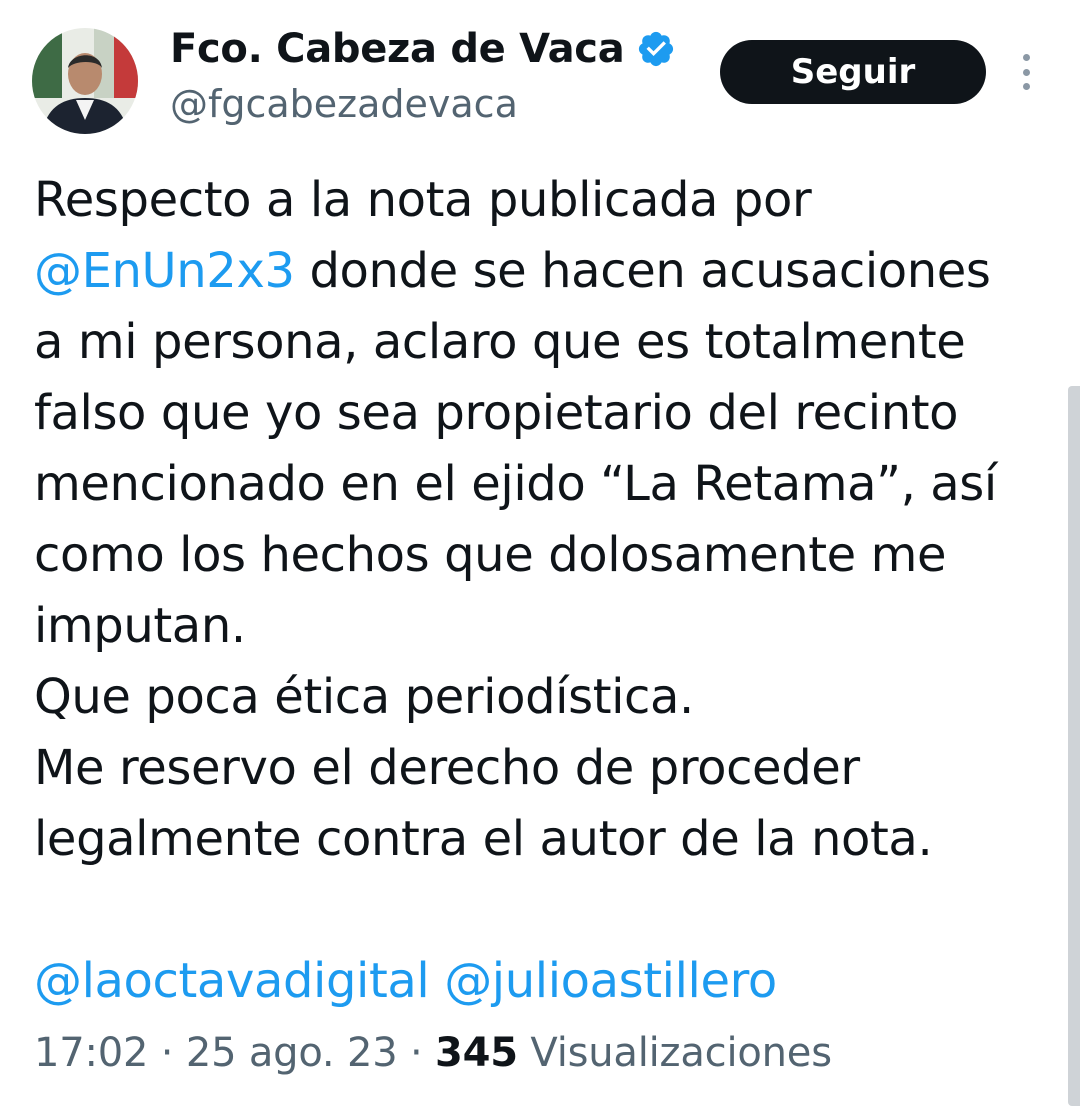  I want to click on tweet-line: Me reservo el derecho de proceder, so click(447, 768).